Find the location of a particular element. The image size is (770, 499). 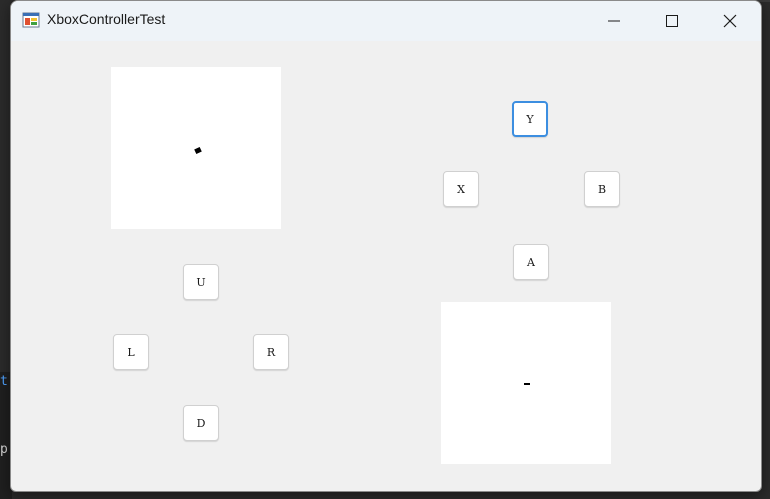

close-button is located at coordinates (730, 21).